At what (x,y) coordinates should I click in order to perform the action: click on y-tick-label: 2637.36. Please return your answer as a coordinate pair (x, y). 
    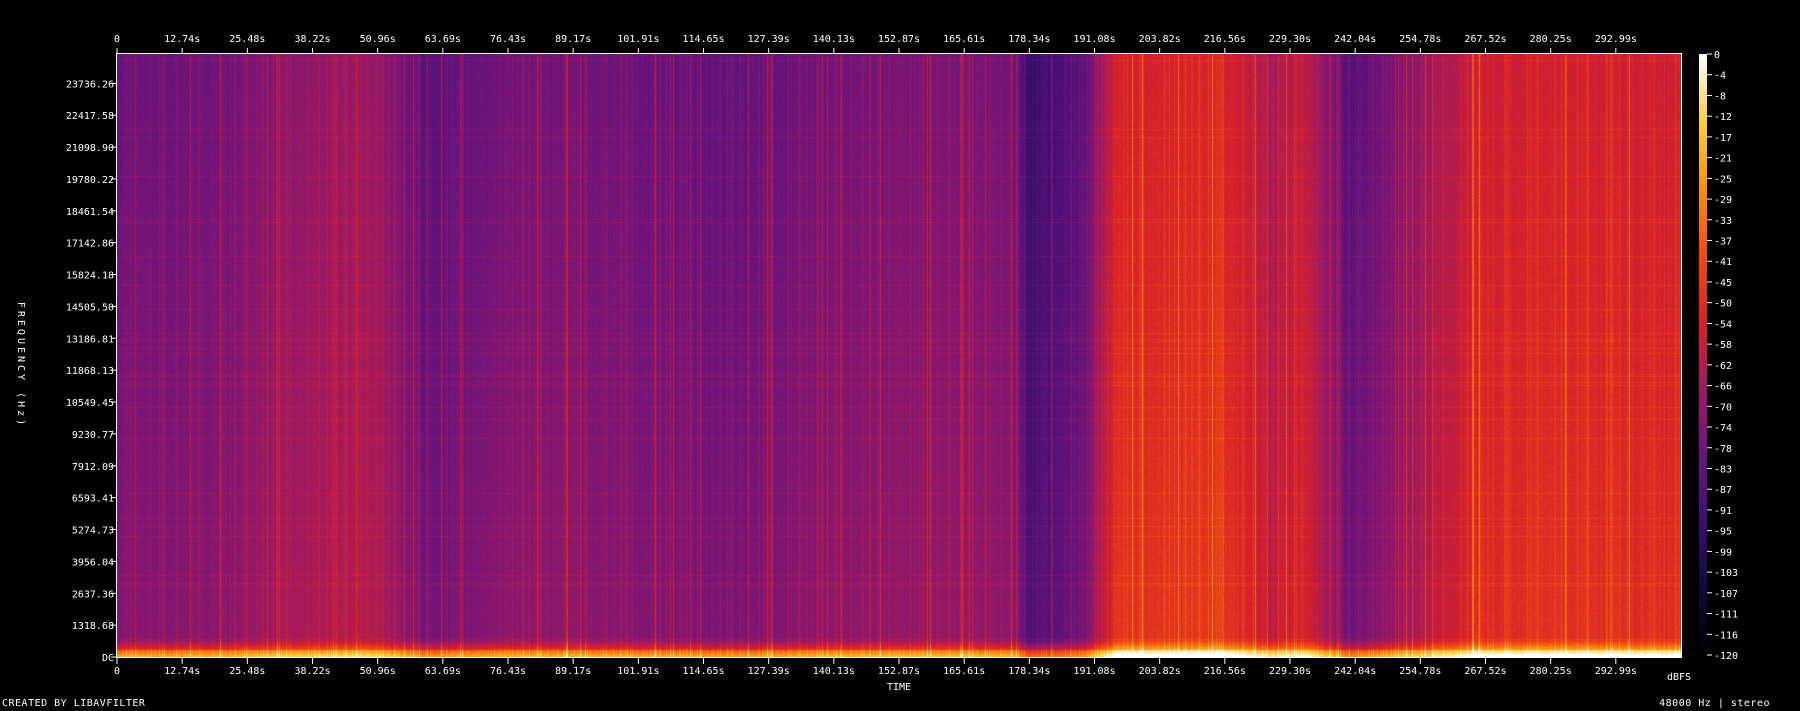
    Looking at the image, I should click on (93, 594).